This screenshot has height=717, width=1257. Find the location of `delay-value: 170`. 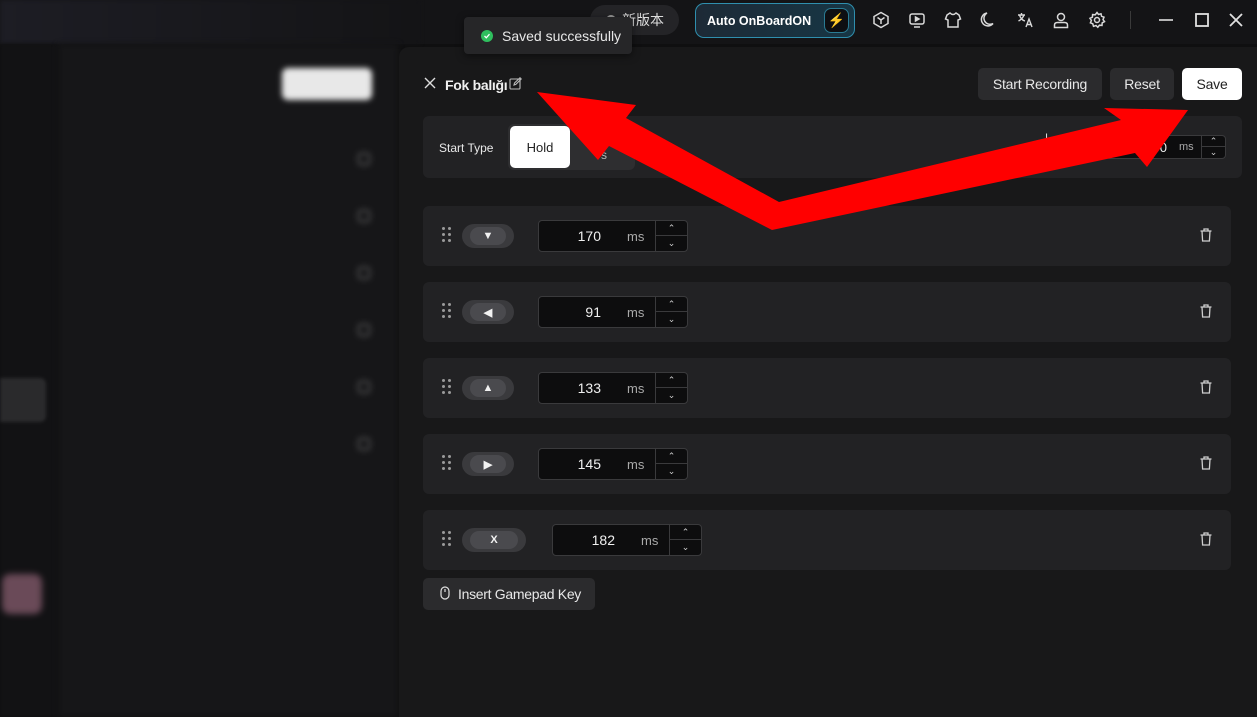

delay-value: 170 is located at coordinates (570, 236).